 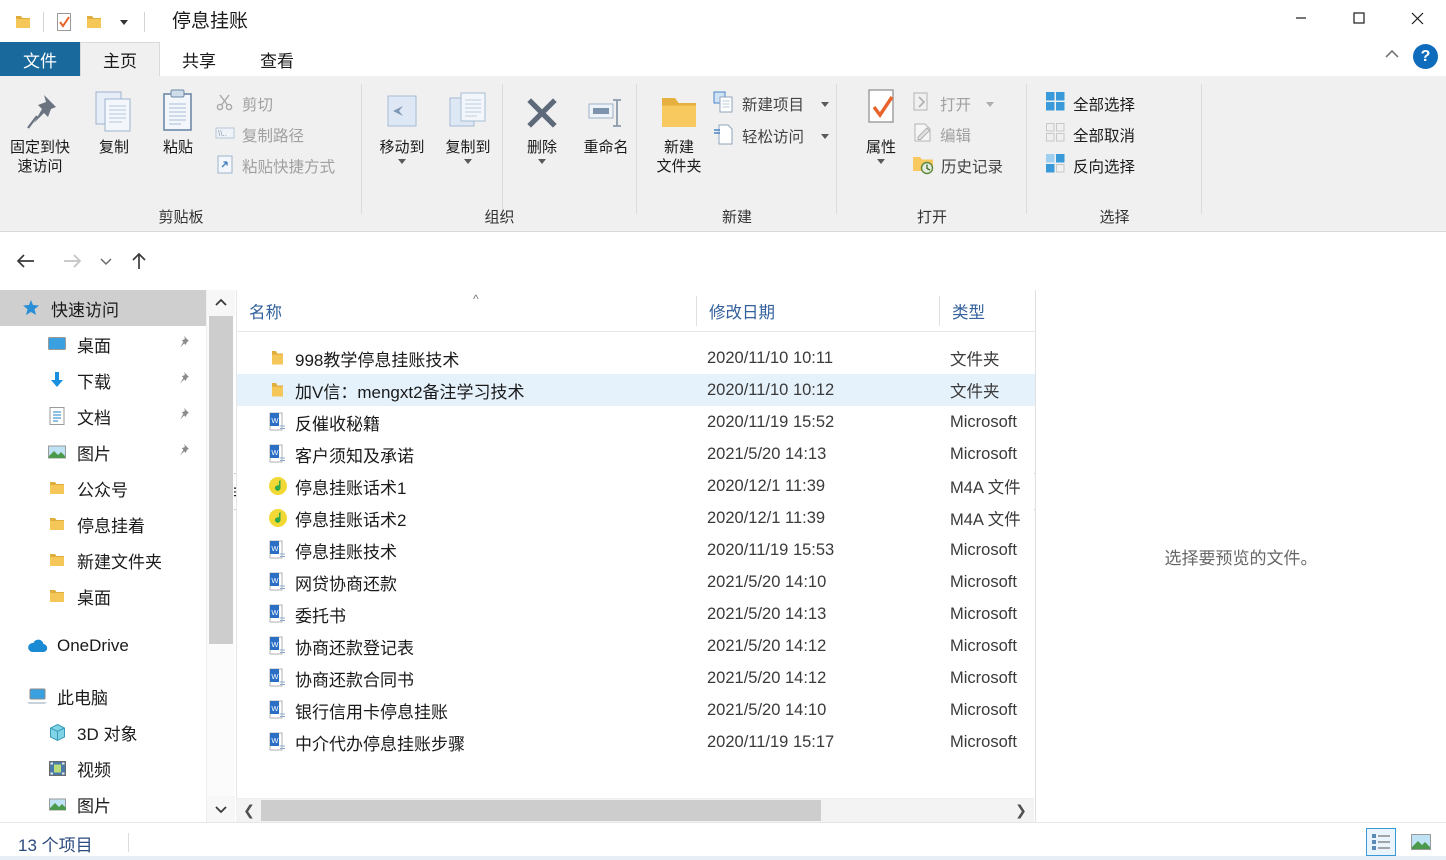 I want to click on sidebar-item-desktop: 桌面, so click(x=103, y=344).